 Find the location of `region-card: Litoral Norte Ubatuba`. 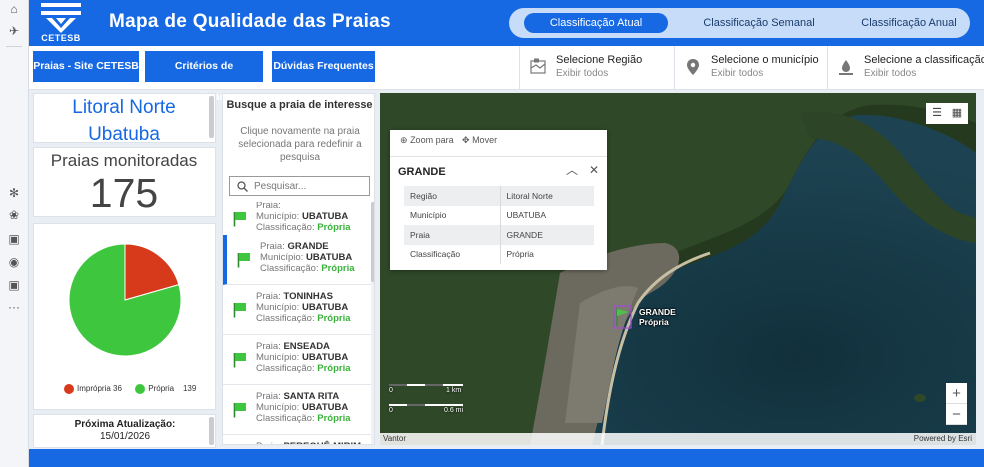

region-card: Litoral Norte Ubatuba is located at coordinates (124, 119).